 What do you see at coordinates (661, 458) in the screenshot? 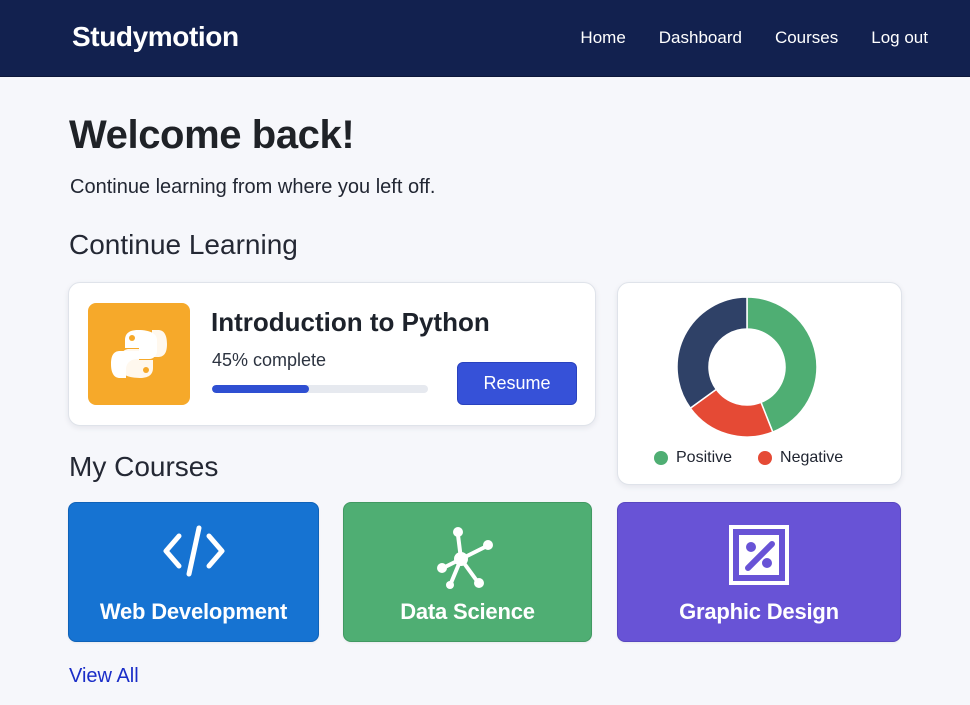
I see `positive-dot-icon` at bounding box center [661, 458].